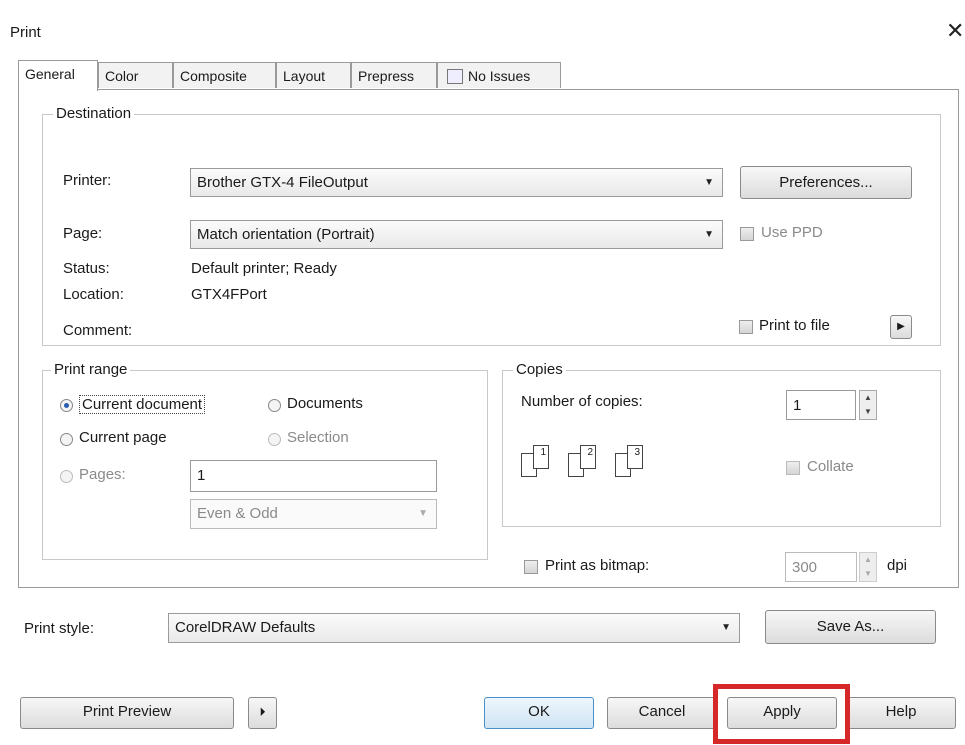 The image size is (965, 745). I want to click on even-odd-select: Even & Odd ▼, so click(313, 514).